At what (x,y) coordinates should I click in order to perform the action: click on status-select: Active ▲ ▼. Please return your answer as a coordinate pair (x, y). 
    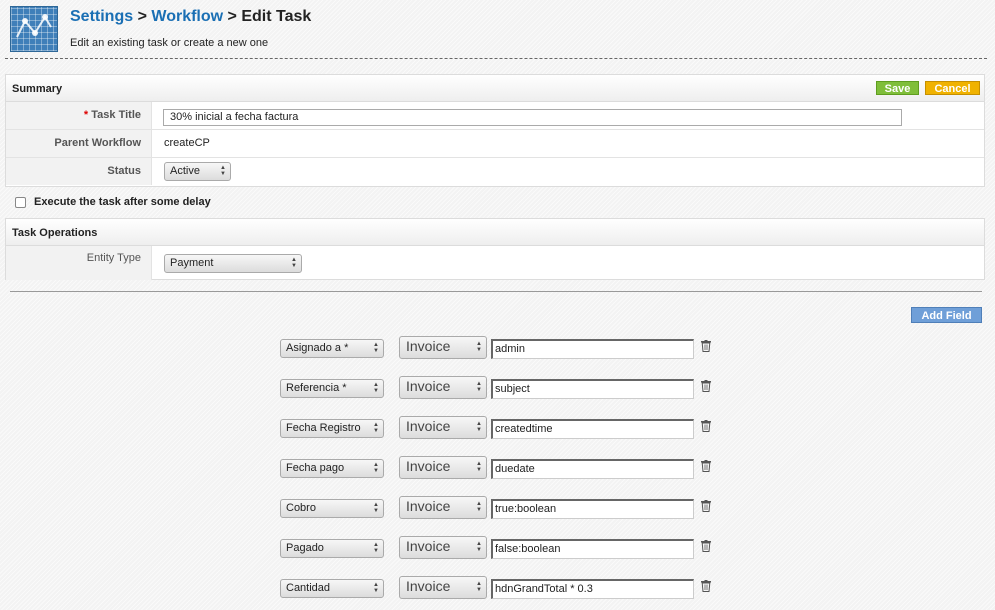
    Looking at the image, I should click on (197, 171).